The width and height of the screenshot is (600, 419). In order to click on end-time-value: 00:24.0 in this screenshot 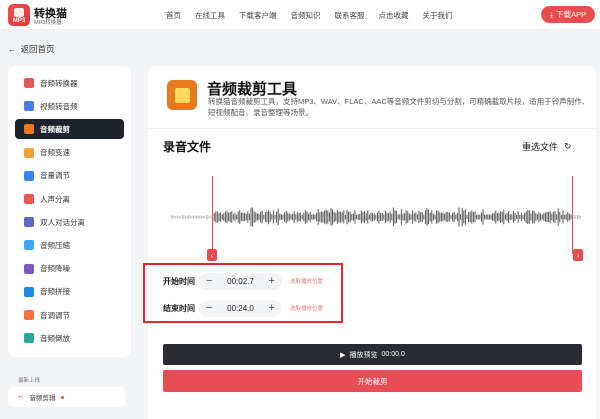, I will do `click(240, 308)`.